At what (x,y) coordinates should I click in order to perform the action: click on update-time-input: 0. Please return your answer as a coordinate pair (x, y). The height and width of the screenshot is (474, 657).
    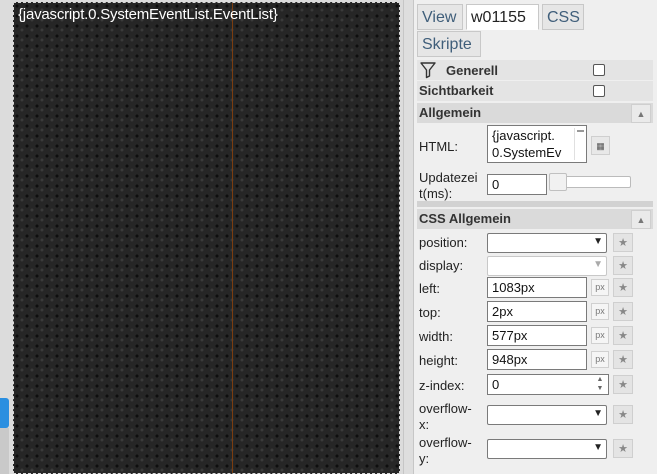
    Looking at the image, I should click on (517, 184).